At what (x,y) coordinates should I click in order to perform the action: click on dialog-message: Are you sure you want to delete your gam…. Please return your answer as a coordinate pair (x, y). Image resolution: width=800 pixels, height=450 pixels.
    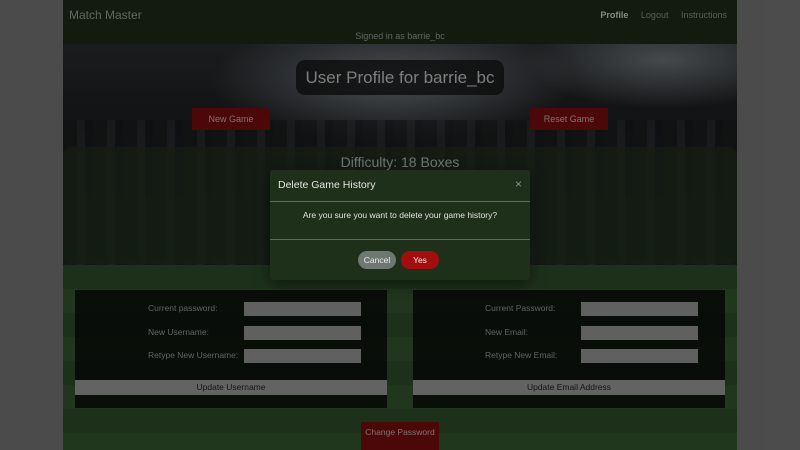
    Looking at the image, I should click on (400, 215).